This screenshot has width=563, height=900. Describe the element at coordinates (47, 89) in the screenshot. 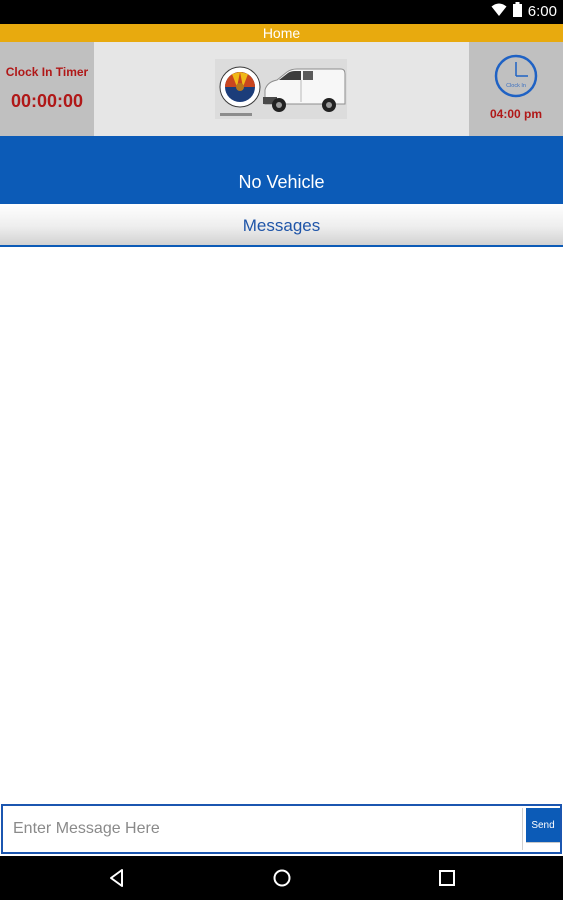

I see `clock-in-timer: Clock In Timer 00:00:00` at that location.